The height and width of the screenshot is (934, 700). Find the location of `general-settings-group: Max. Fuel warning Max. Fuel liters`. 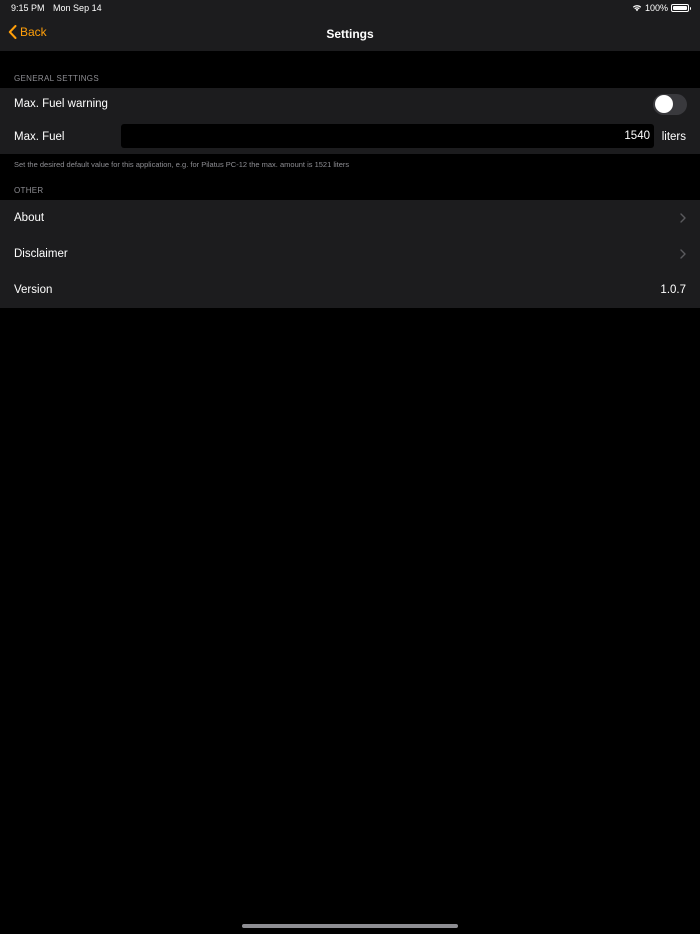

general-settings-group: Max. Fuel warning Max. Fuel liters is located at coordinates (350, 121).